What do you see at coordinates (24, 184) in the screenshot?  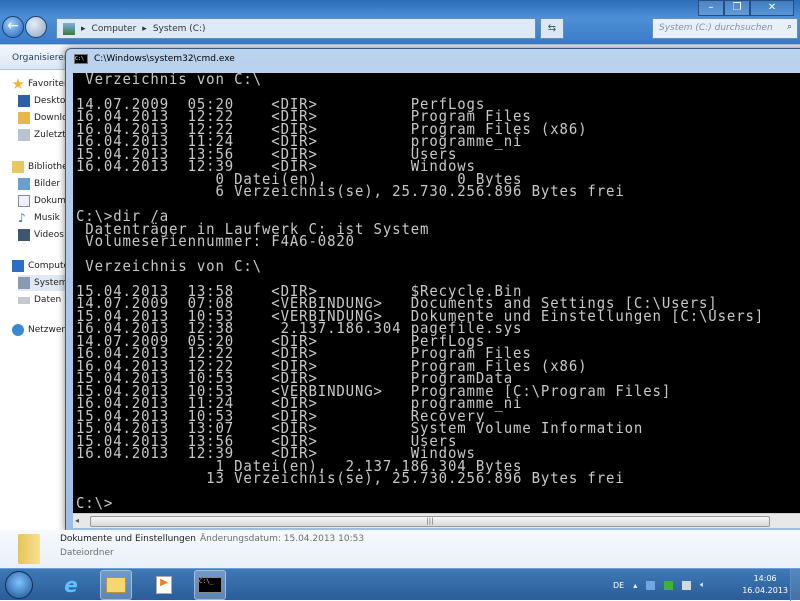 I see `pictures-icon` at bounding box center [24, 184].